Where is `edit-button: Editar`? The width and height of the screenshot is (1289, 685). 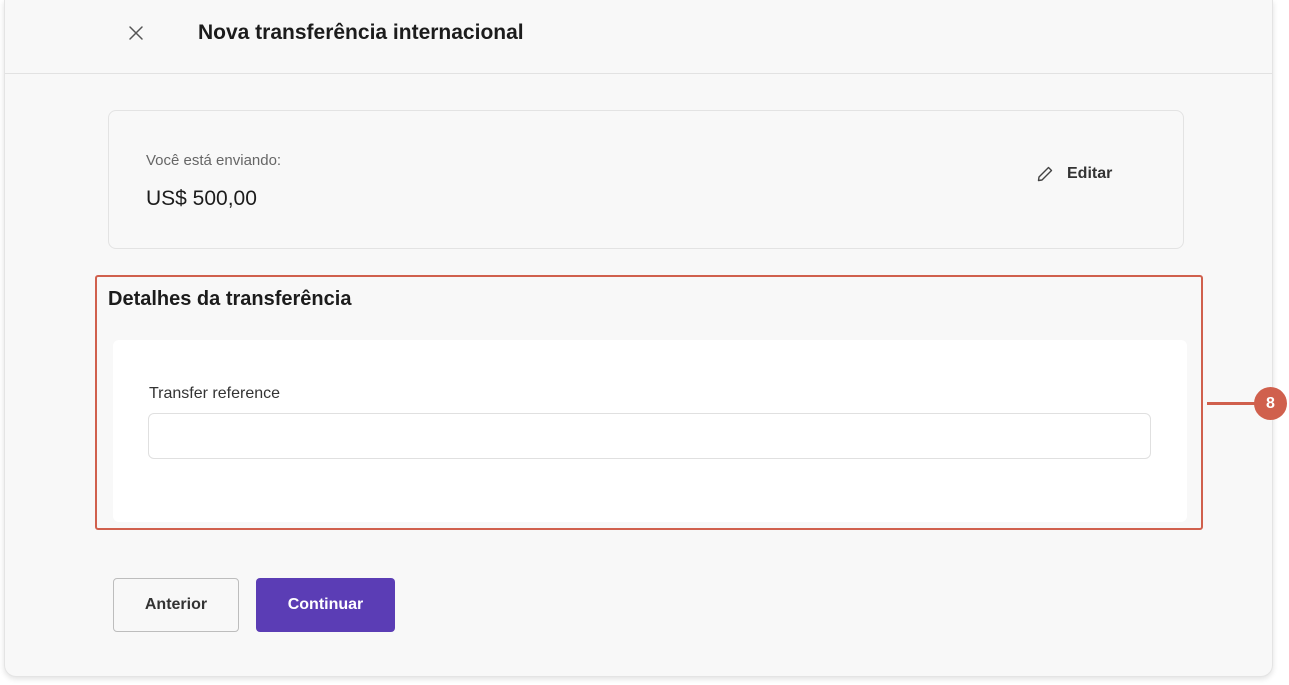
edit-button: Editar is located at coordinates (1073, 174).